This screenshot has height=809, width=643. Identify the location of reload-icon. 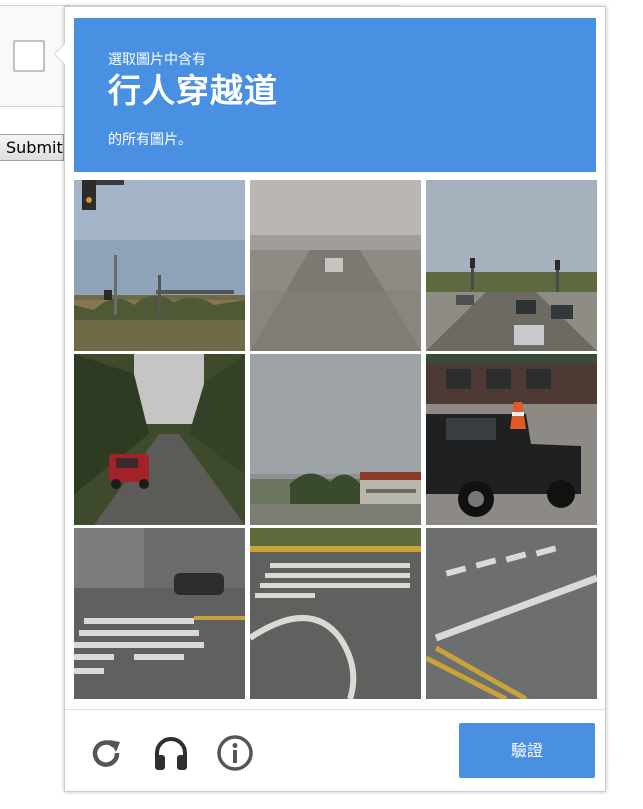
(106, 753).